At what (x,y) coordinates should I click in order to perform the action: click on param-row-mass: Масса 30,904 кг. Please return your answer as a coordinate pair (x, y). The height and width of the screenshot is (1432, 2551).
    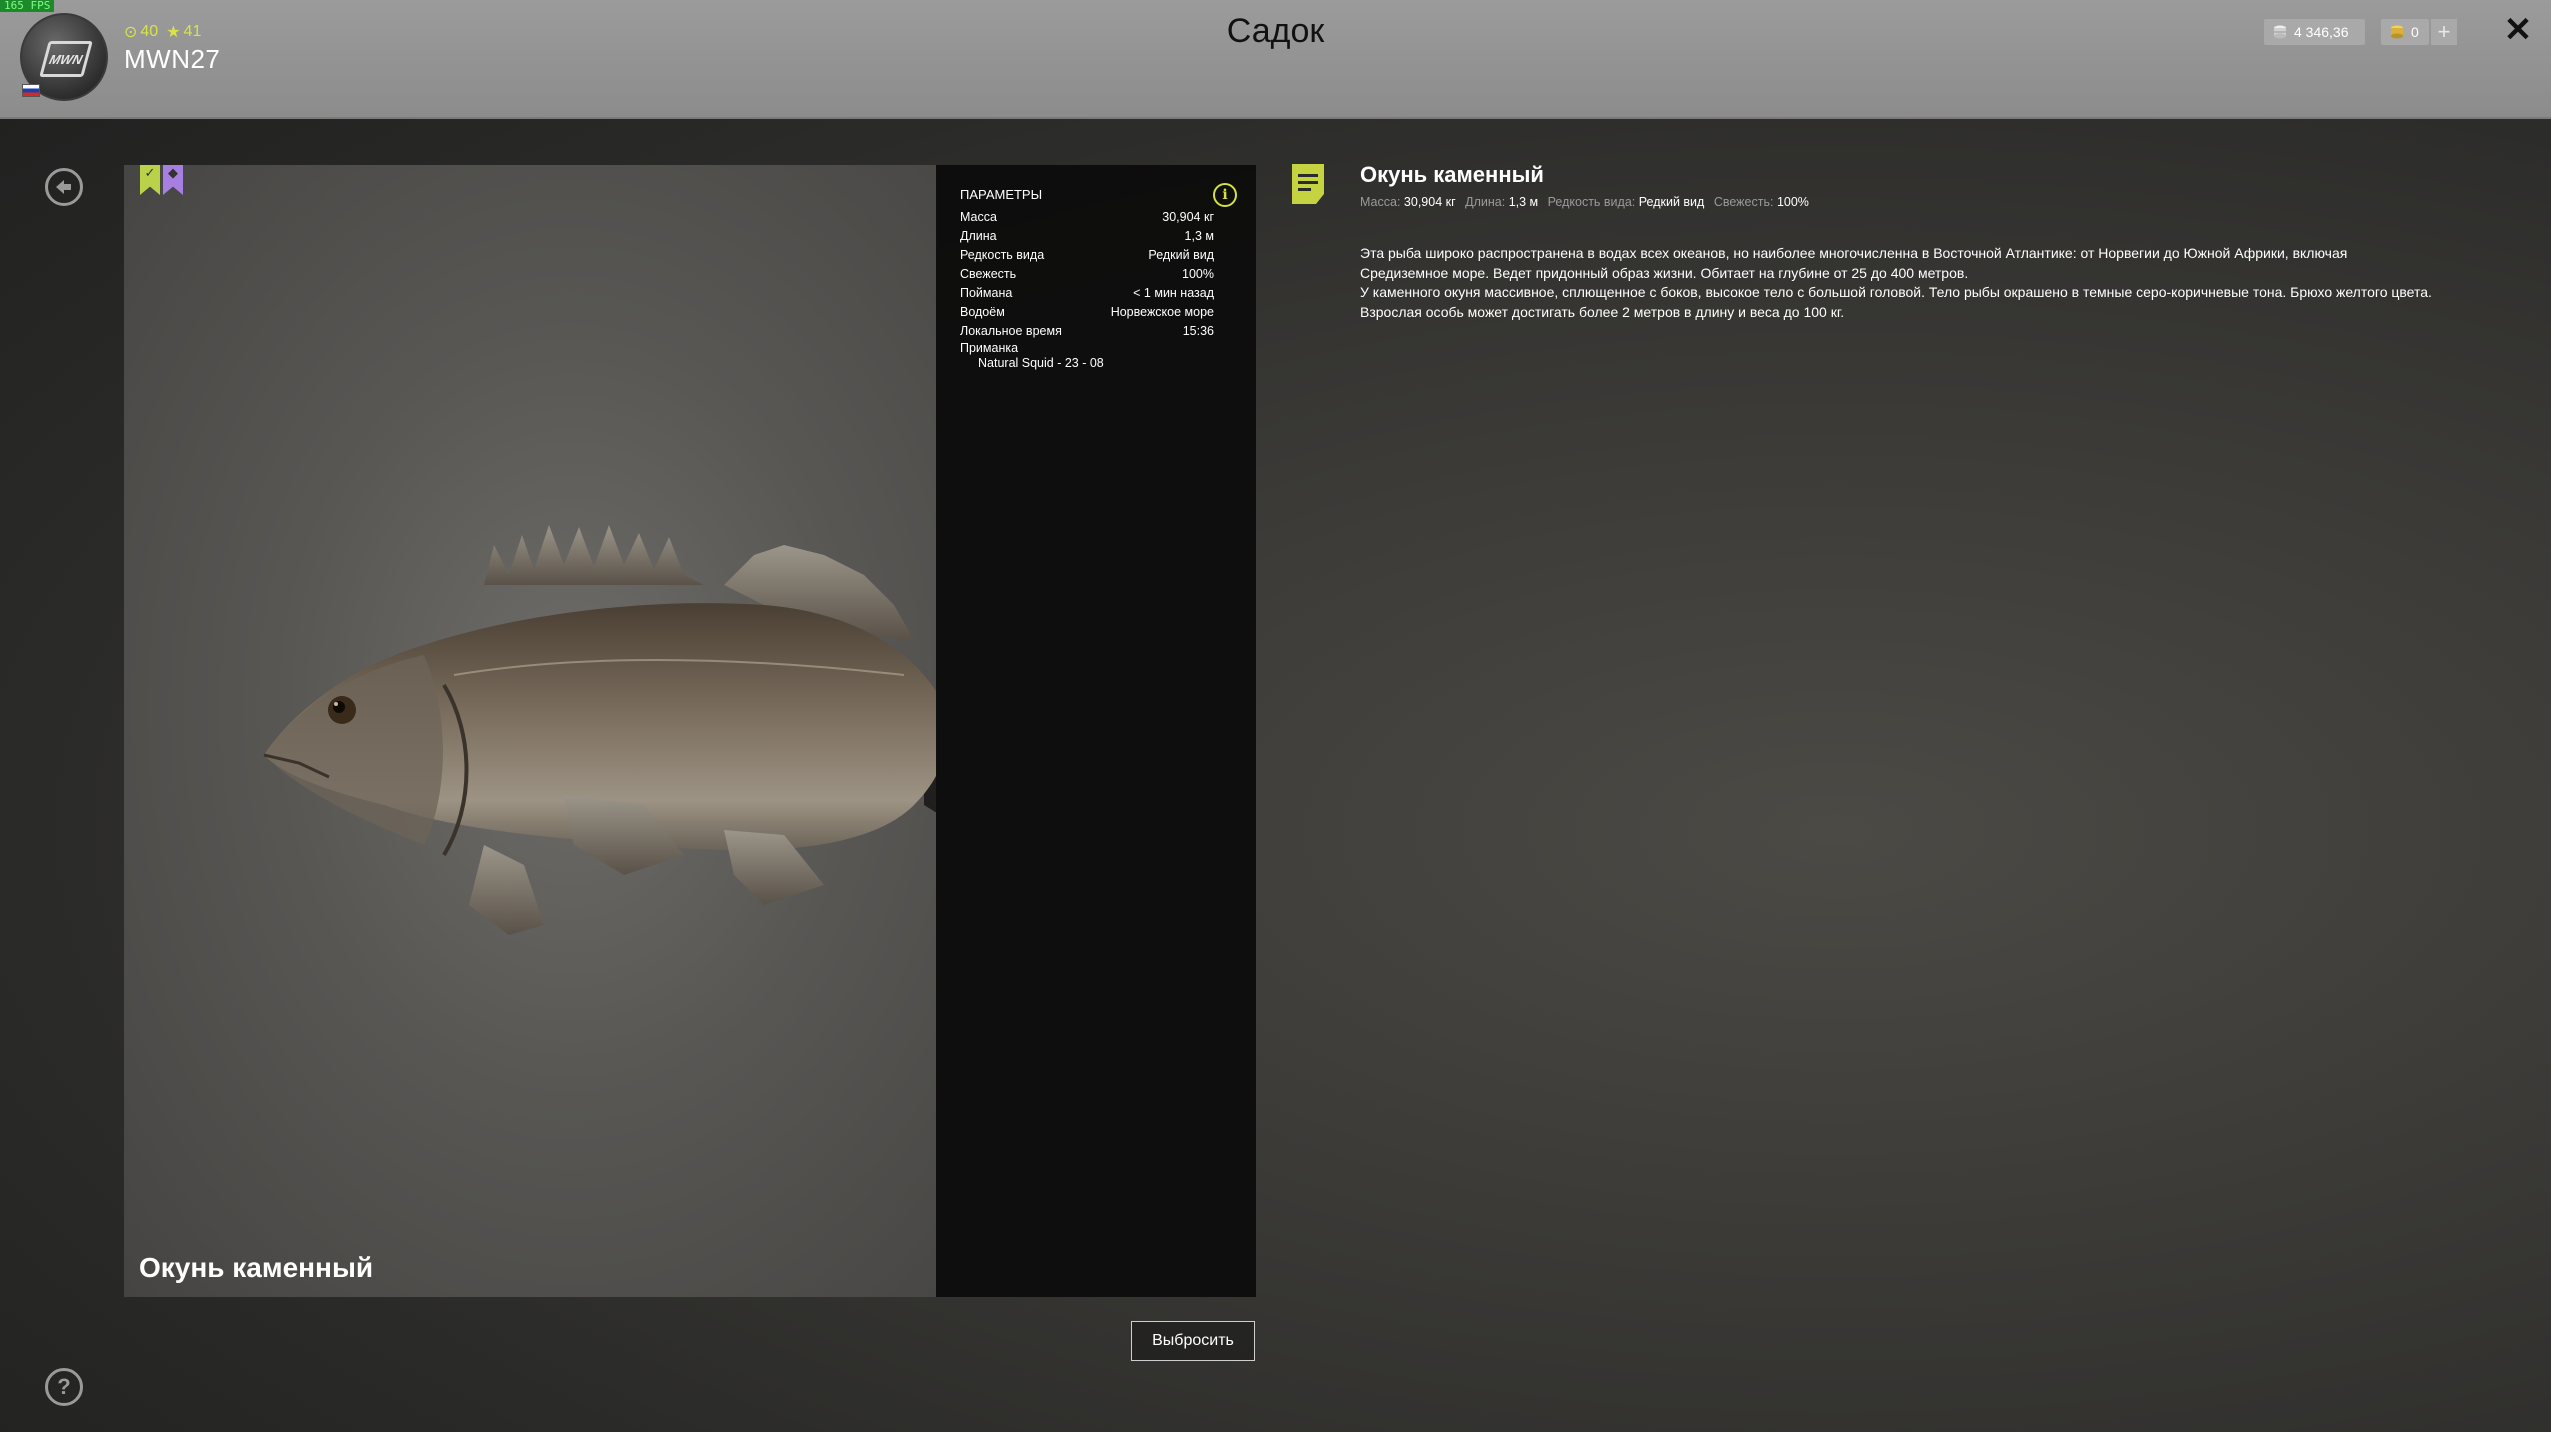
    Looking at the image, I should click on (1087, 217).